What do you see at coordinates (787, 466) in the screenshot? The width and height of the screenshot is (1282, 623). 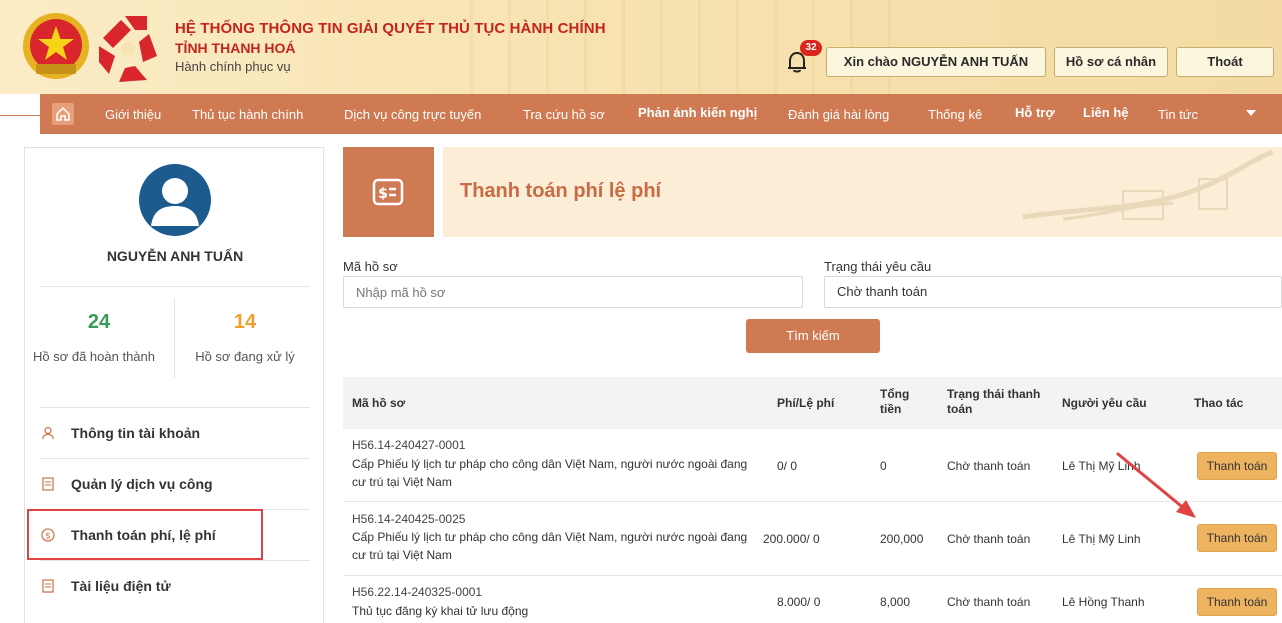 I see `row-fee: 0/ 0` at bounding box center [787, 466].